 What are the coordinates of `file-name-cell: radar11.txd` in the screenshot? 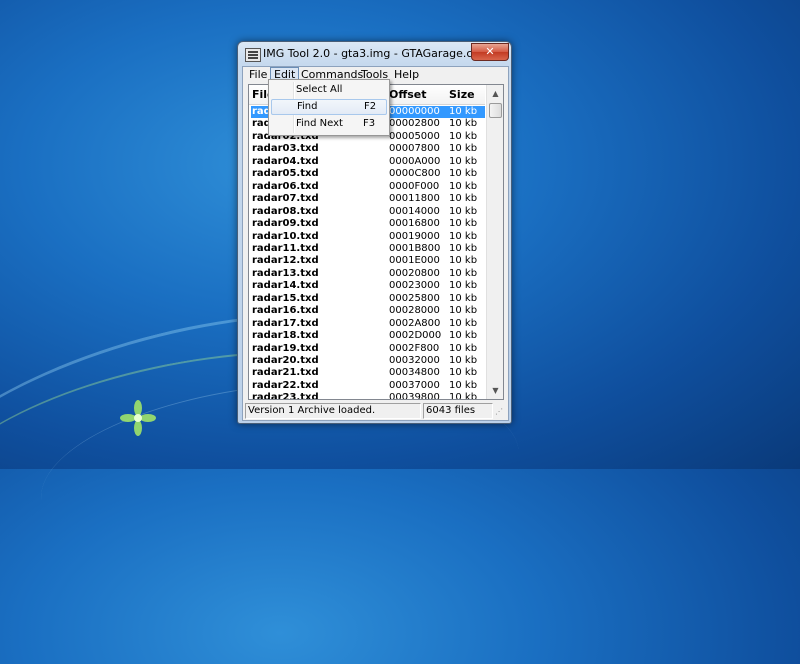 It's located at (285, 248).